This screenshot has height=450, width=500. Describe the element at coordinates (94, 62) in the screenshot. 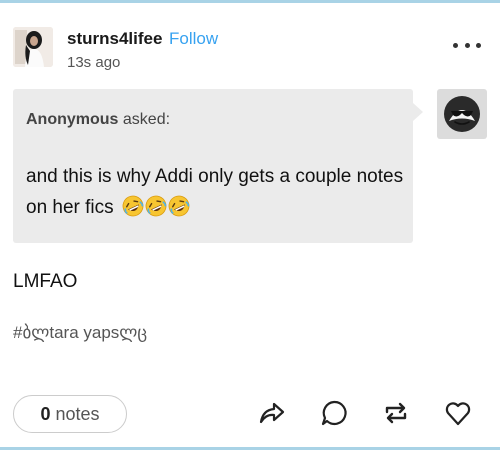

I see `post-timestamp: 13s ago` at that location.